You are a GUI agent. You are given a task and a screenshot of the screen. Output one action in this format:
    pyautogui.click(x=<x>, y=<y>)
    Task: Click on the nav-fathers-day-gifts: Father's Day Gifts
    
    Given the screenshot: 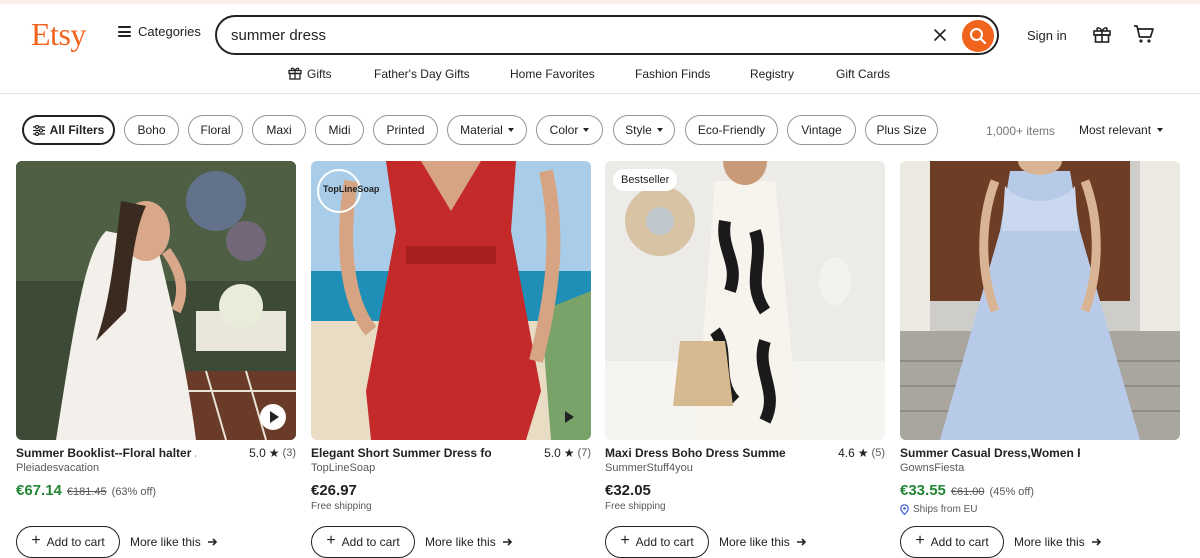 What is the action you would take?
    pyautogui.click(x=422, y=74)
    